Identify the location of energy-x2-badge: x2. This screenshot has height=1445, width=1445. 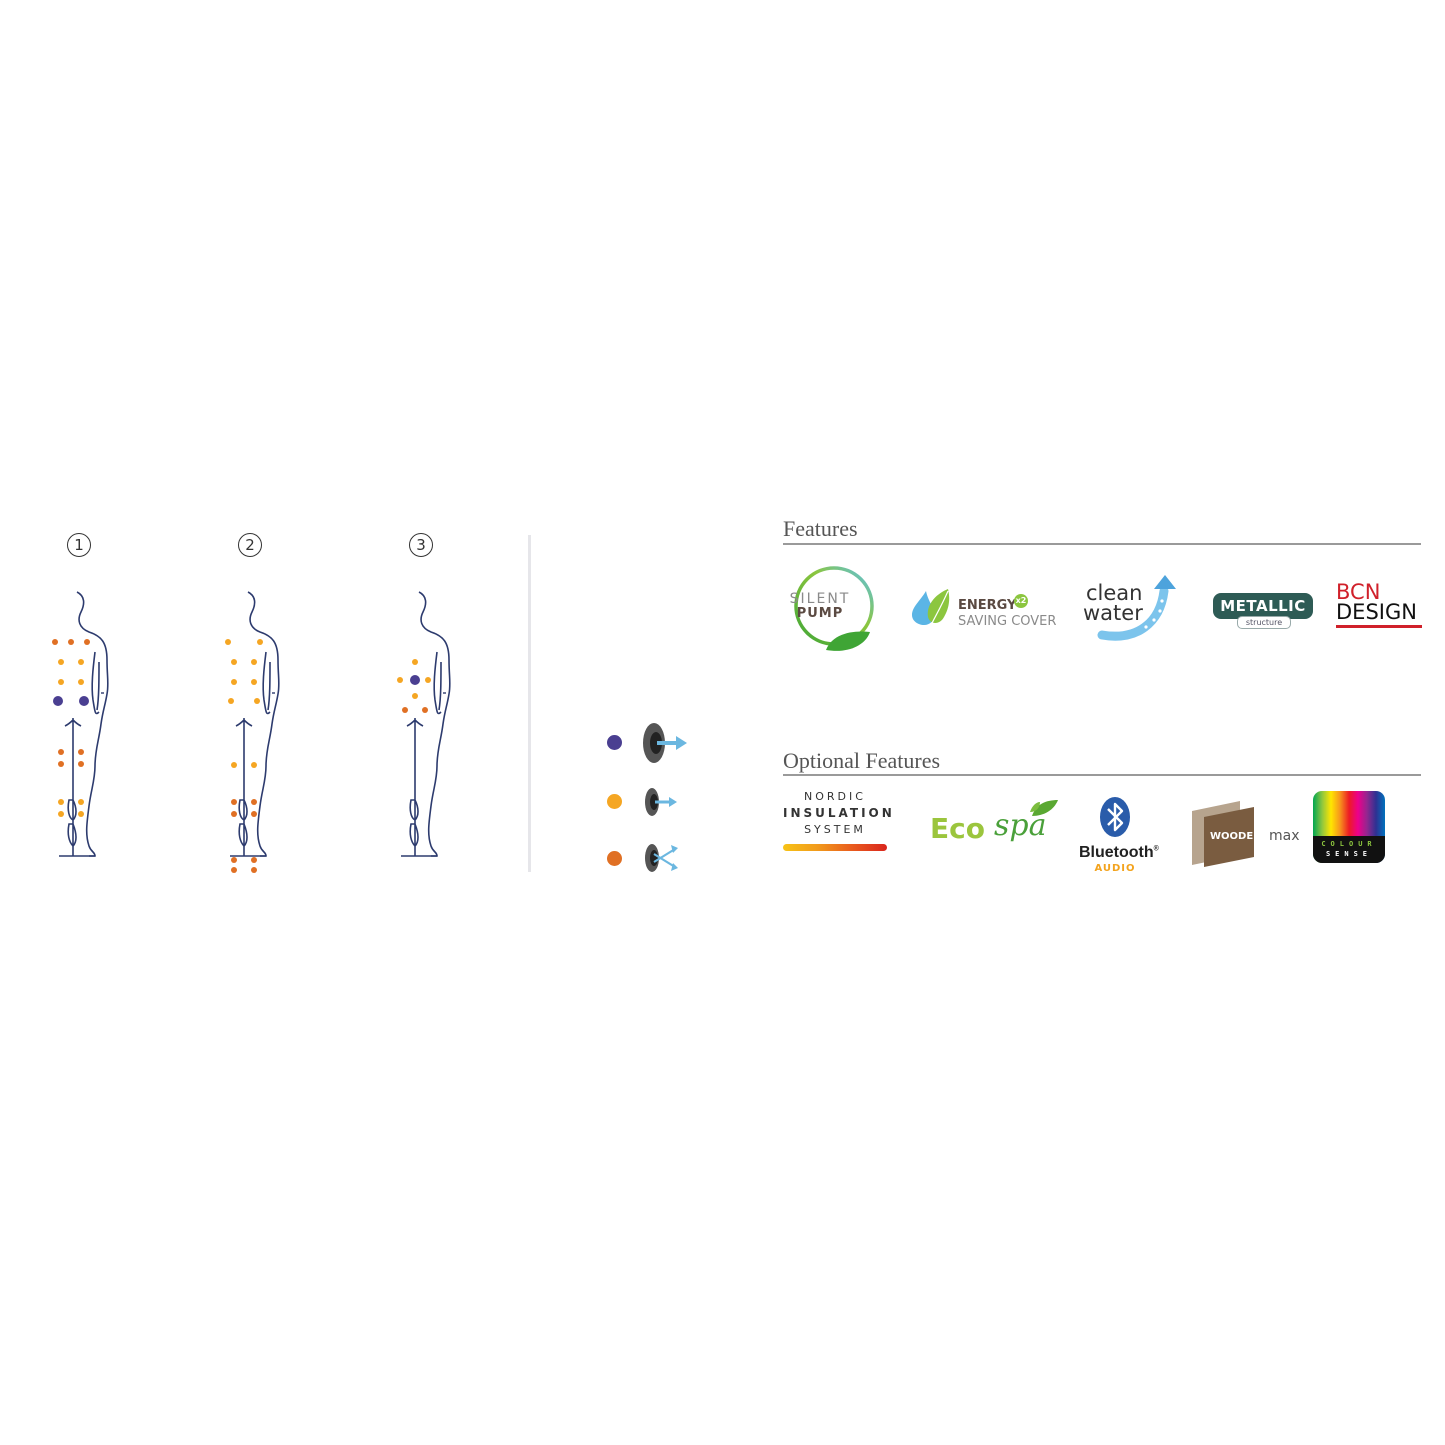
(1021, 601).